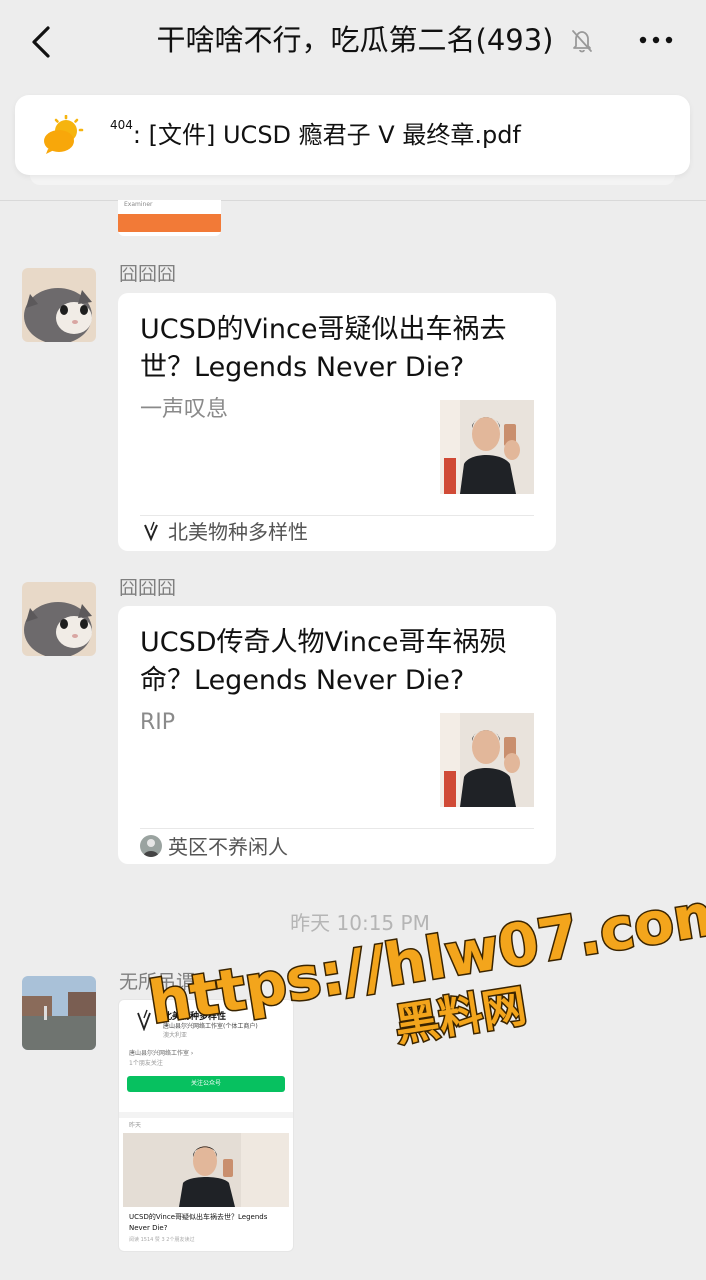  Describe the element at coordinates (206, 1115) in the screenshot. I see `shot-gap` at that location.